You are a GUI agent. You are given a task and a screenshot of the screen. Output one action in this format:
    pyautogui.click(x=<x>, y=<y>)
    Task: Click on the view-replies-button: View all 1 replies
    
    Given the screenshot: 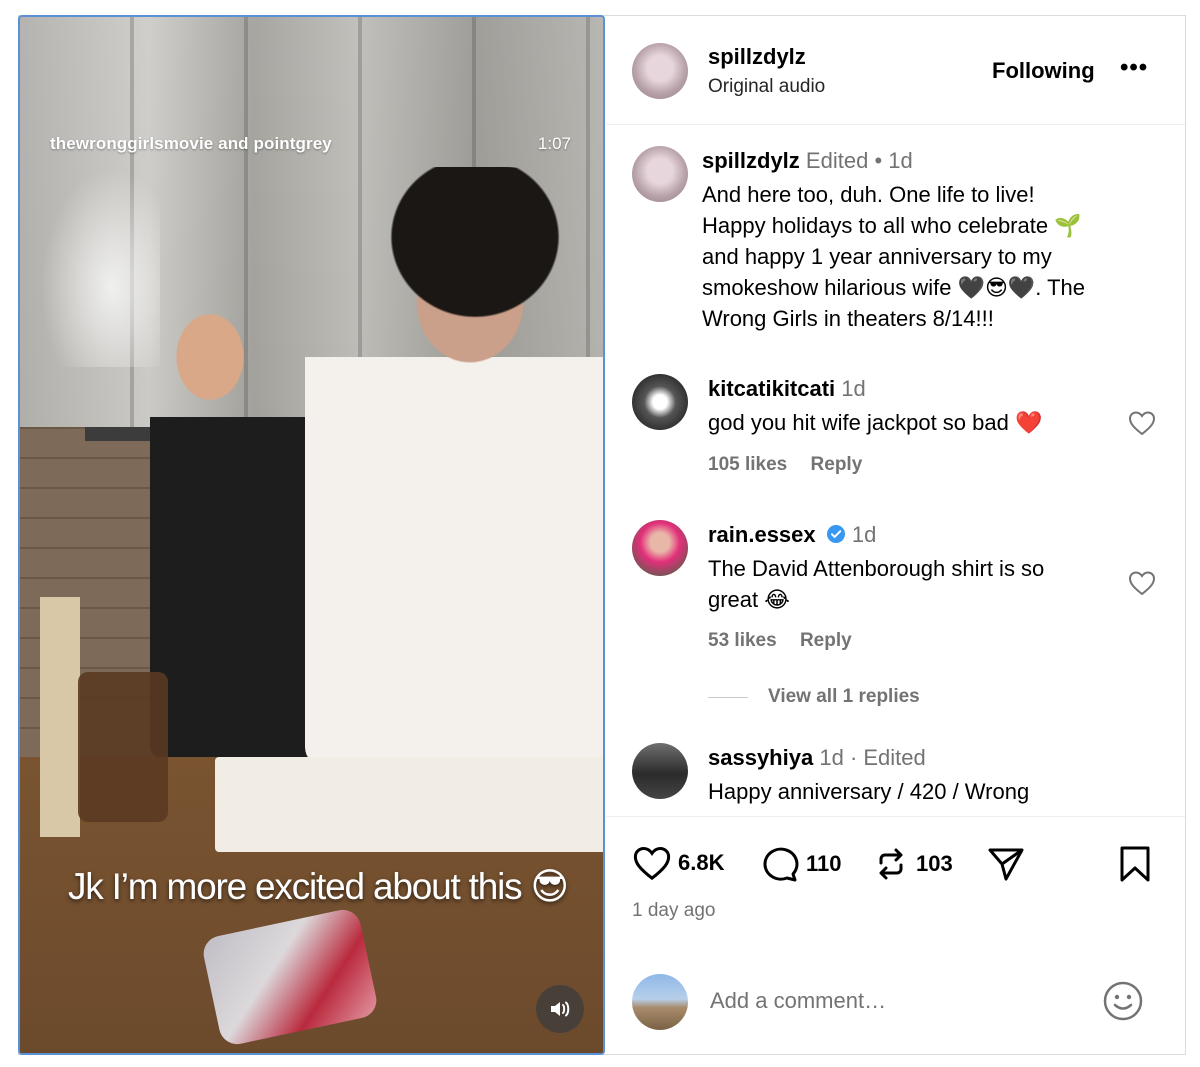 What is the action you would take?
    pyautogui.click(x=814, y=697)
    